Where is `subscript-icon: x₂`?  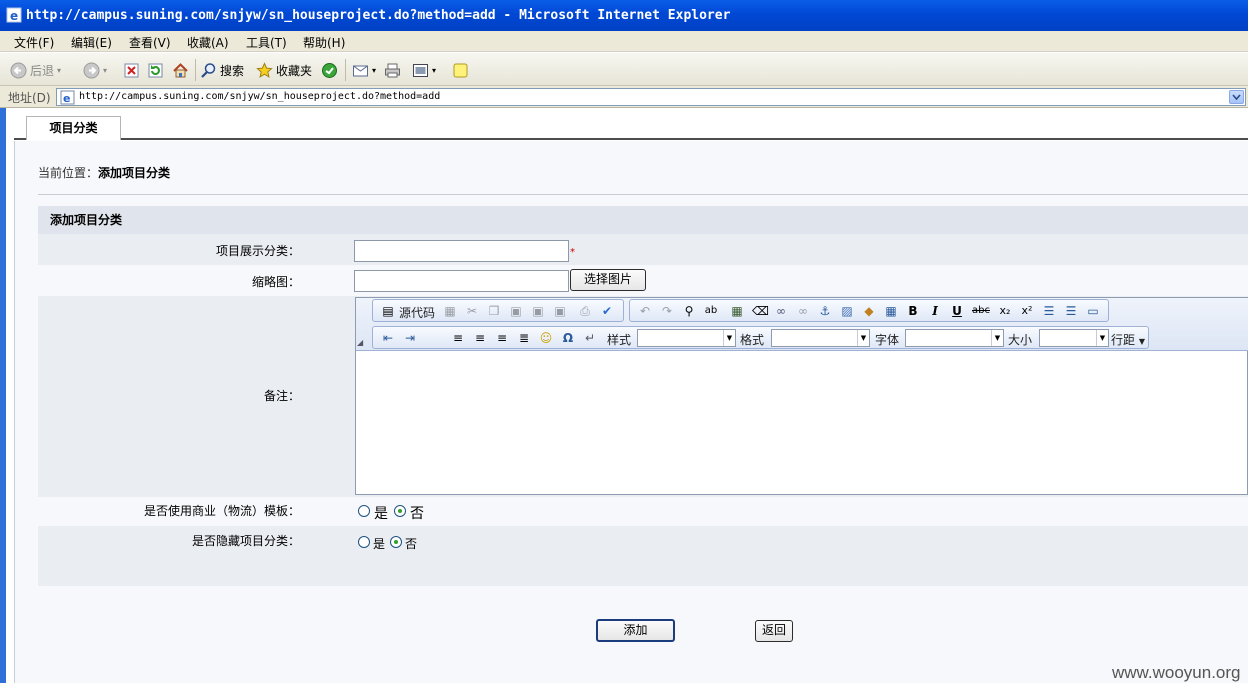 subscript-icon: x₂ is located at coordinates (1005, 311).